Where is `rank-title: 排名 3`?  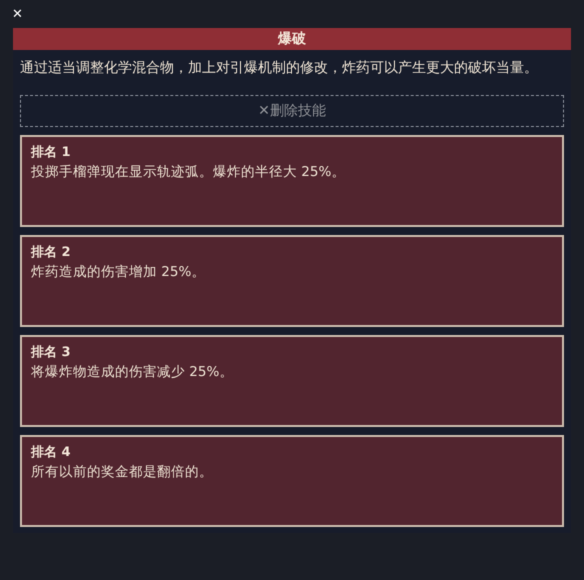 rank-title: 排名 3 is located at coordinates (51, 353).